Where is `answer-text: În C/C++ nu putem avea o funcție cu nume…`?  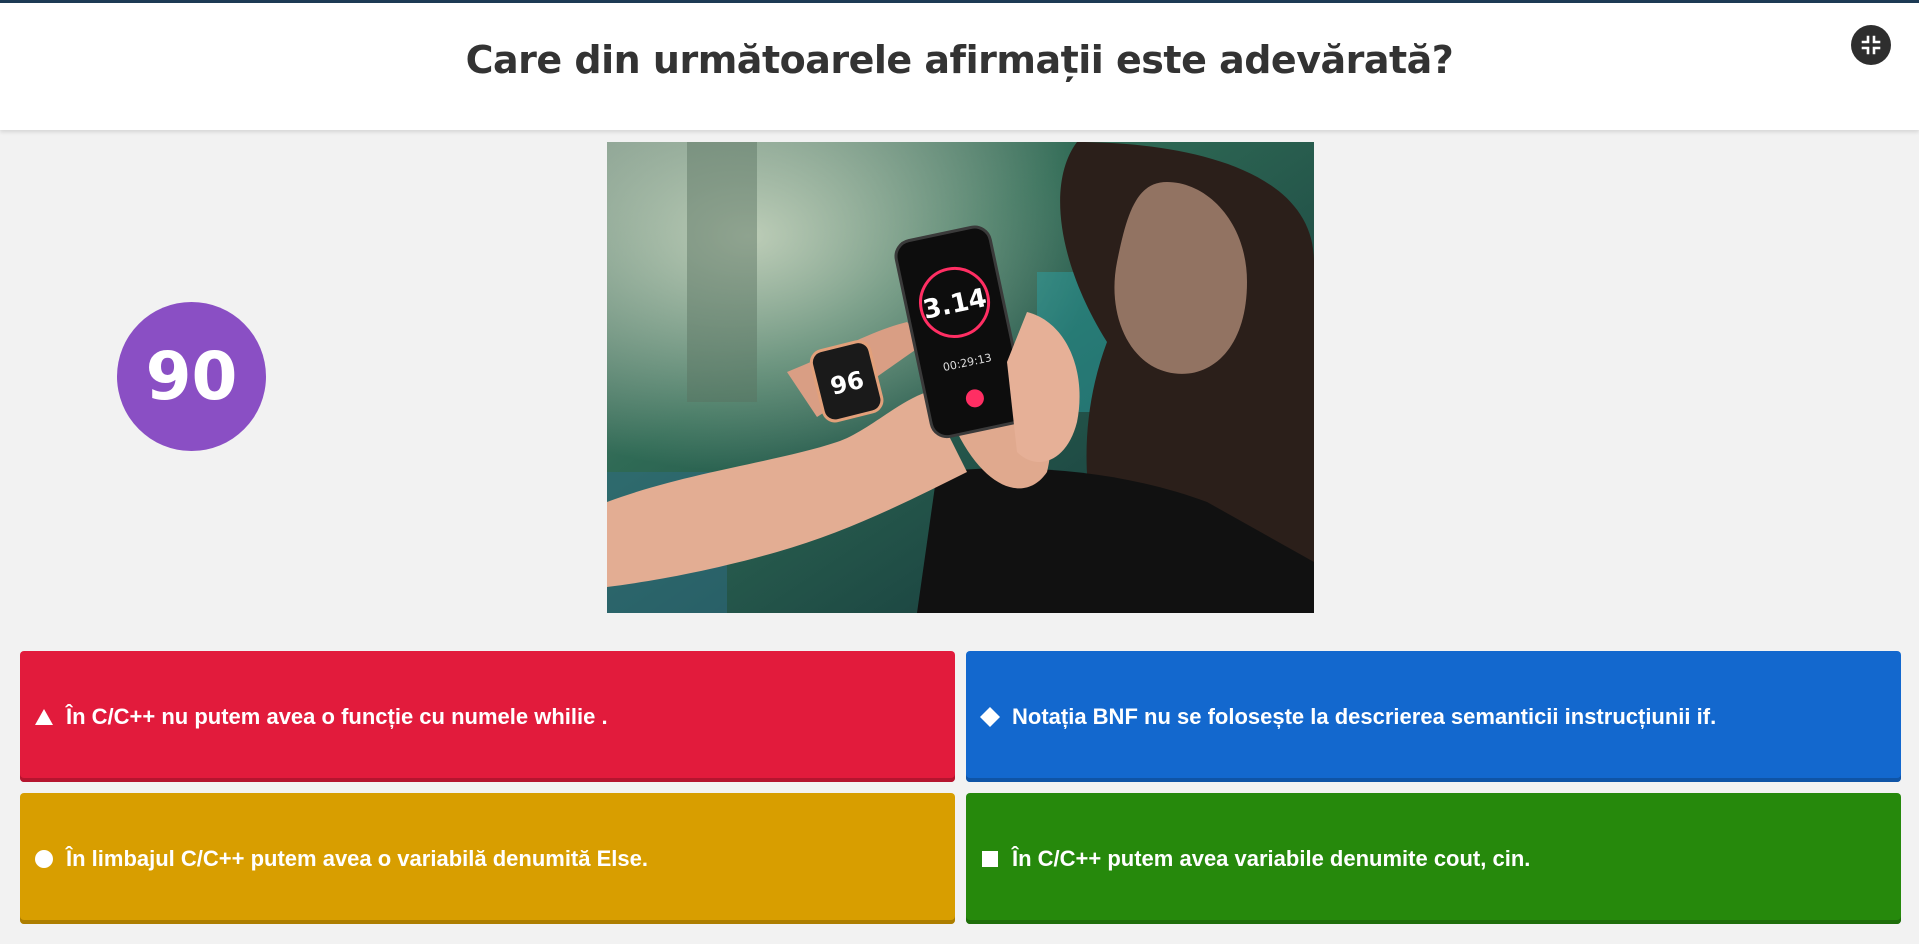 answer-text: În C/C++ nu putem avea o funcție cu nume… is located at coordinates (337, 716).